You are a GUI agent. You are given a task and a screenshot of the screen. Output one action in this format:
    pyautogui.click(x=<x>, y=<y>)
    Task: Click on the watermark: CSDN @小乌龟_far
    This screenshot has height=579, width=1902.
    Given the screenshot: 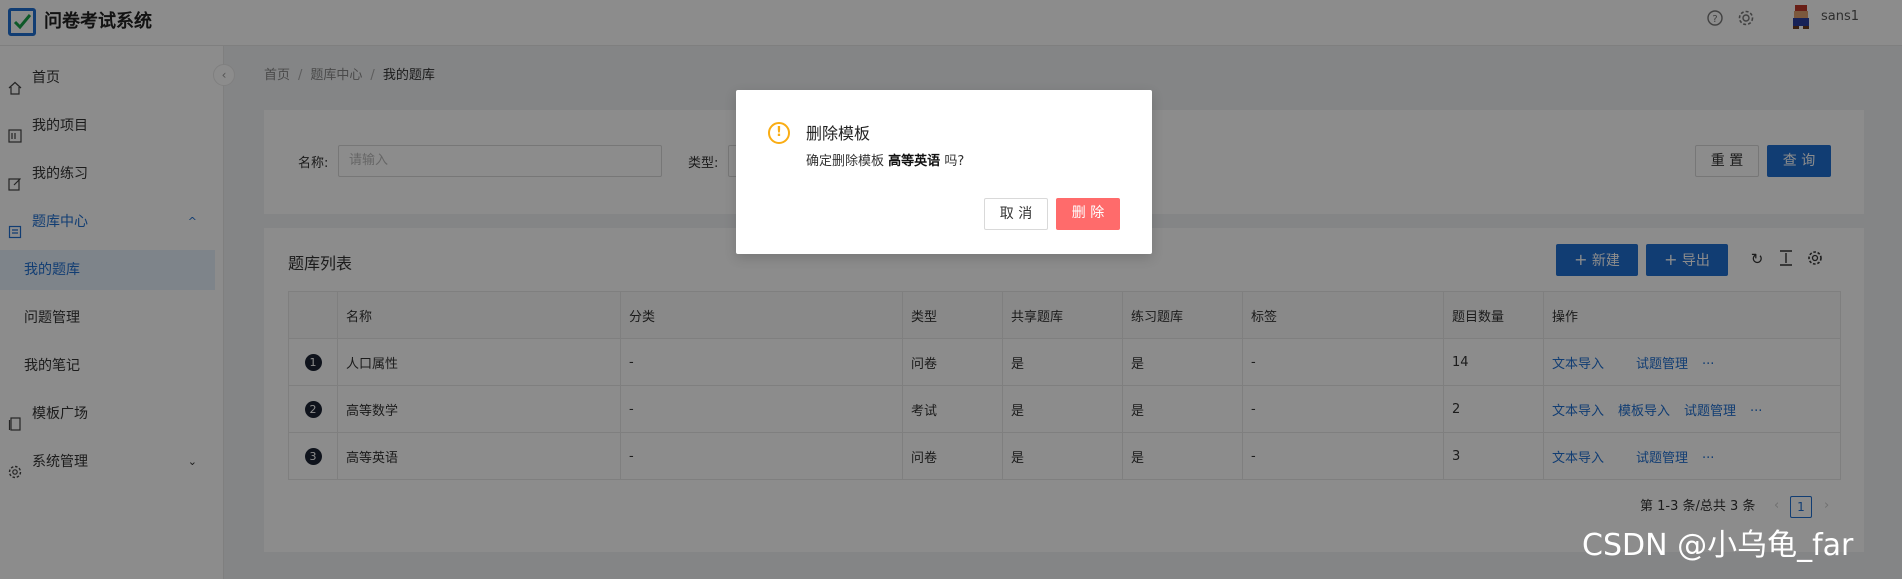 What is the action you would take?
    pyautogui.click(x=1718, y=545)
    